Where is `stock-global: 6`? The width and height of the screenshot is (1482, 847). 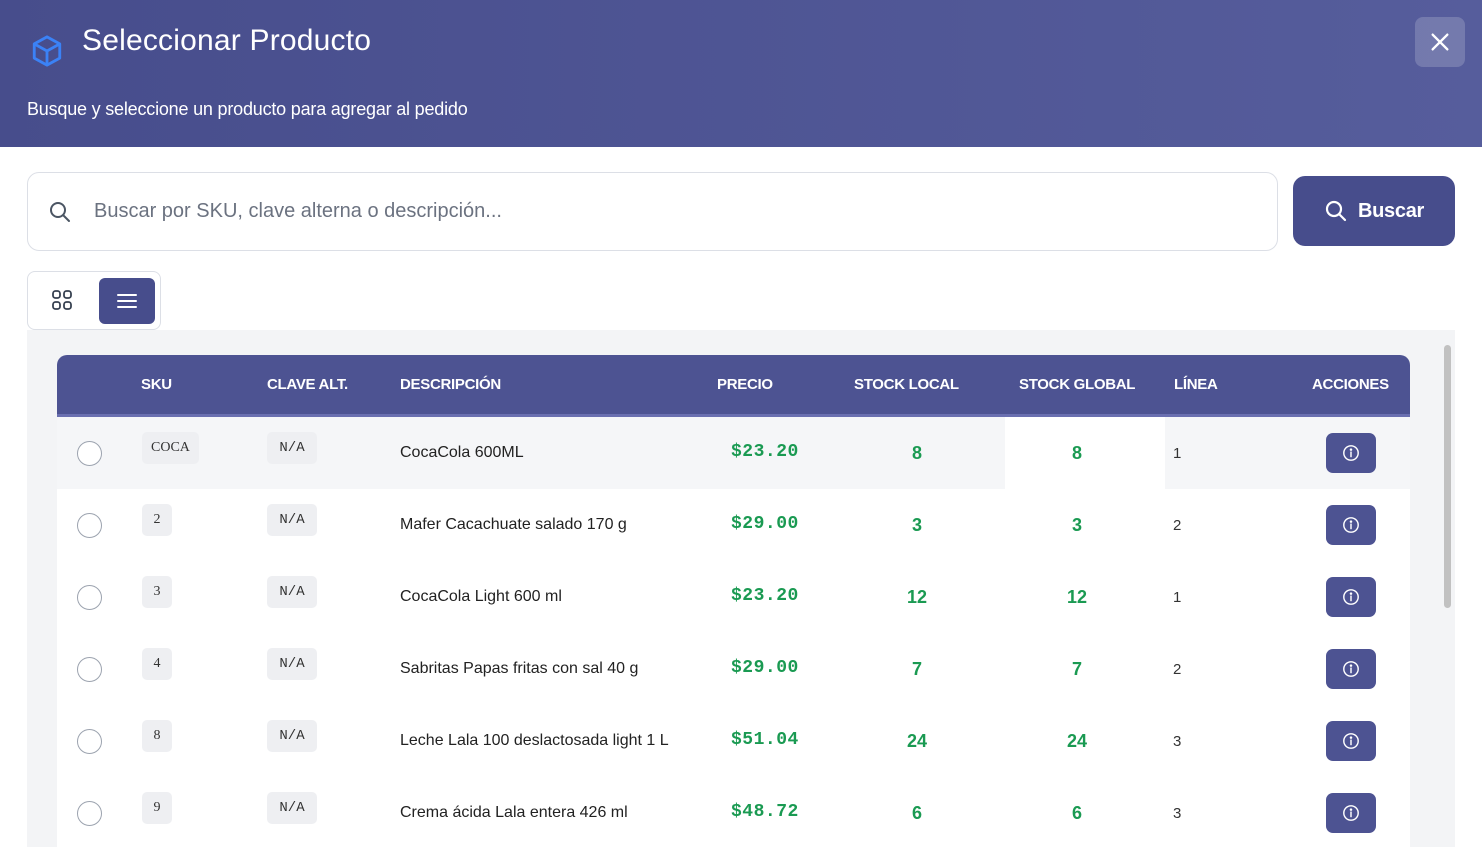
stock-global: 6 is located at coordinates (1076, 813).